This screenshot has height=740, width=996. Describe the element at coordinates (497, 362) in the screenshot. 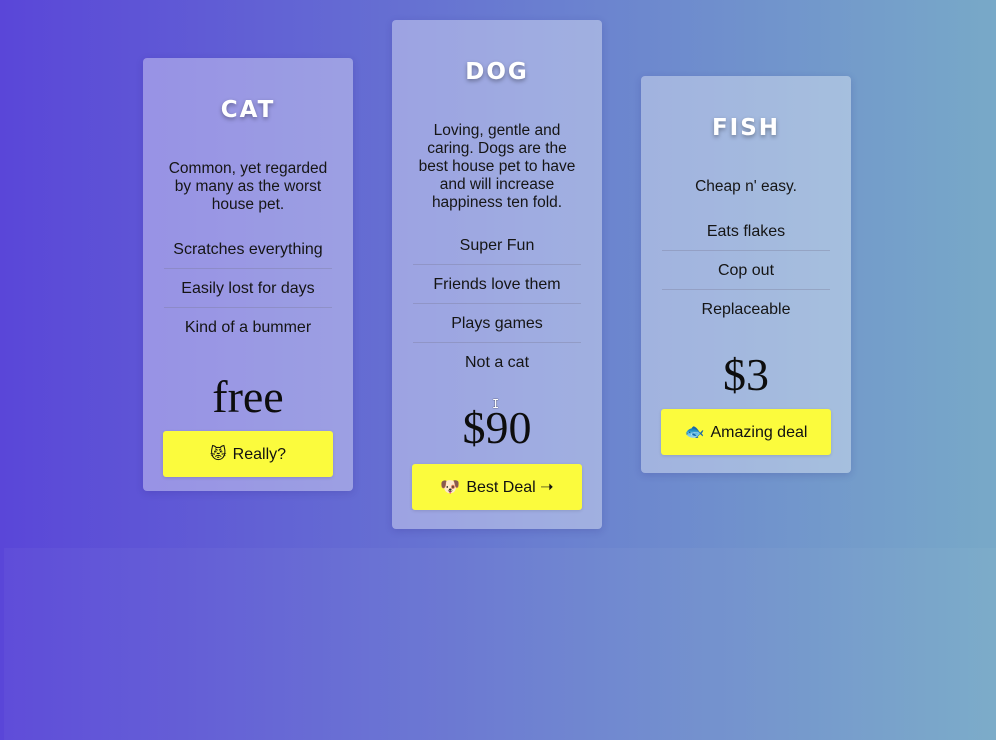

I see `feature-item: Not a cat` at that location.